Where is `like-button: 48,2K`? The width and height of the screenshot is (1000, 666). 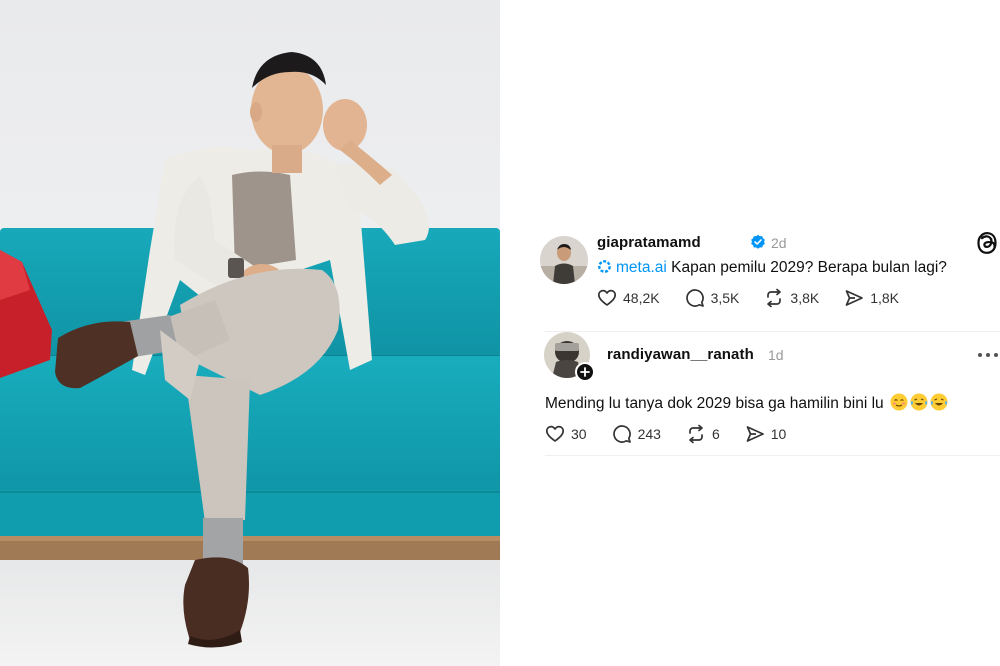
like-button: 48,2K is located at coordinates (628, 298).